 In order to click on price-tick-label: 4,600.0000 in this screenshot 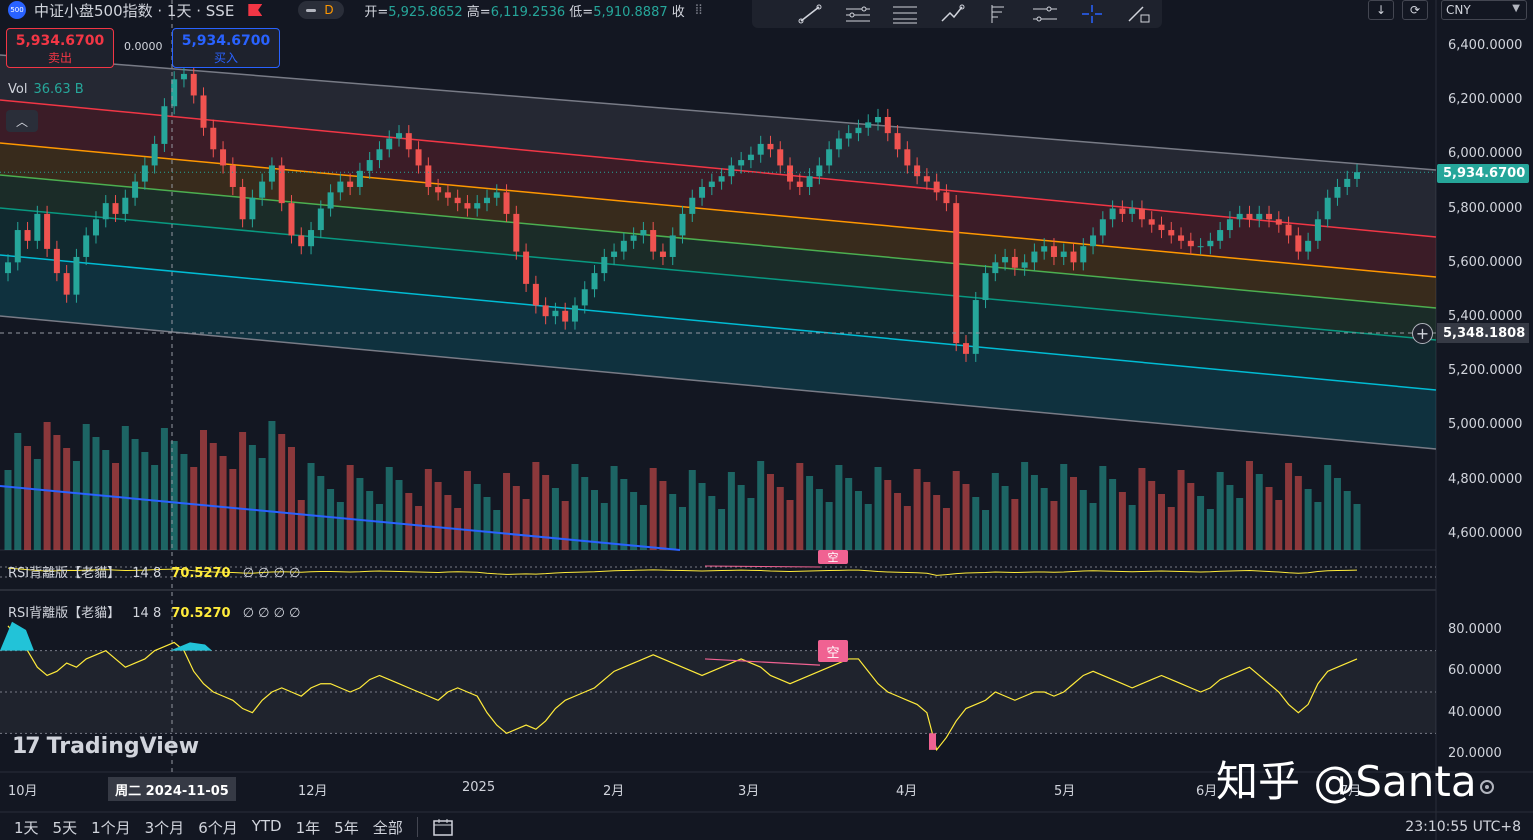, I will do `click(1485, 533)`.